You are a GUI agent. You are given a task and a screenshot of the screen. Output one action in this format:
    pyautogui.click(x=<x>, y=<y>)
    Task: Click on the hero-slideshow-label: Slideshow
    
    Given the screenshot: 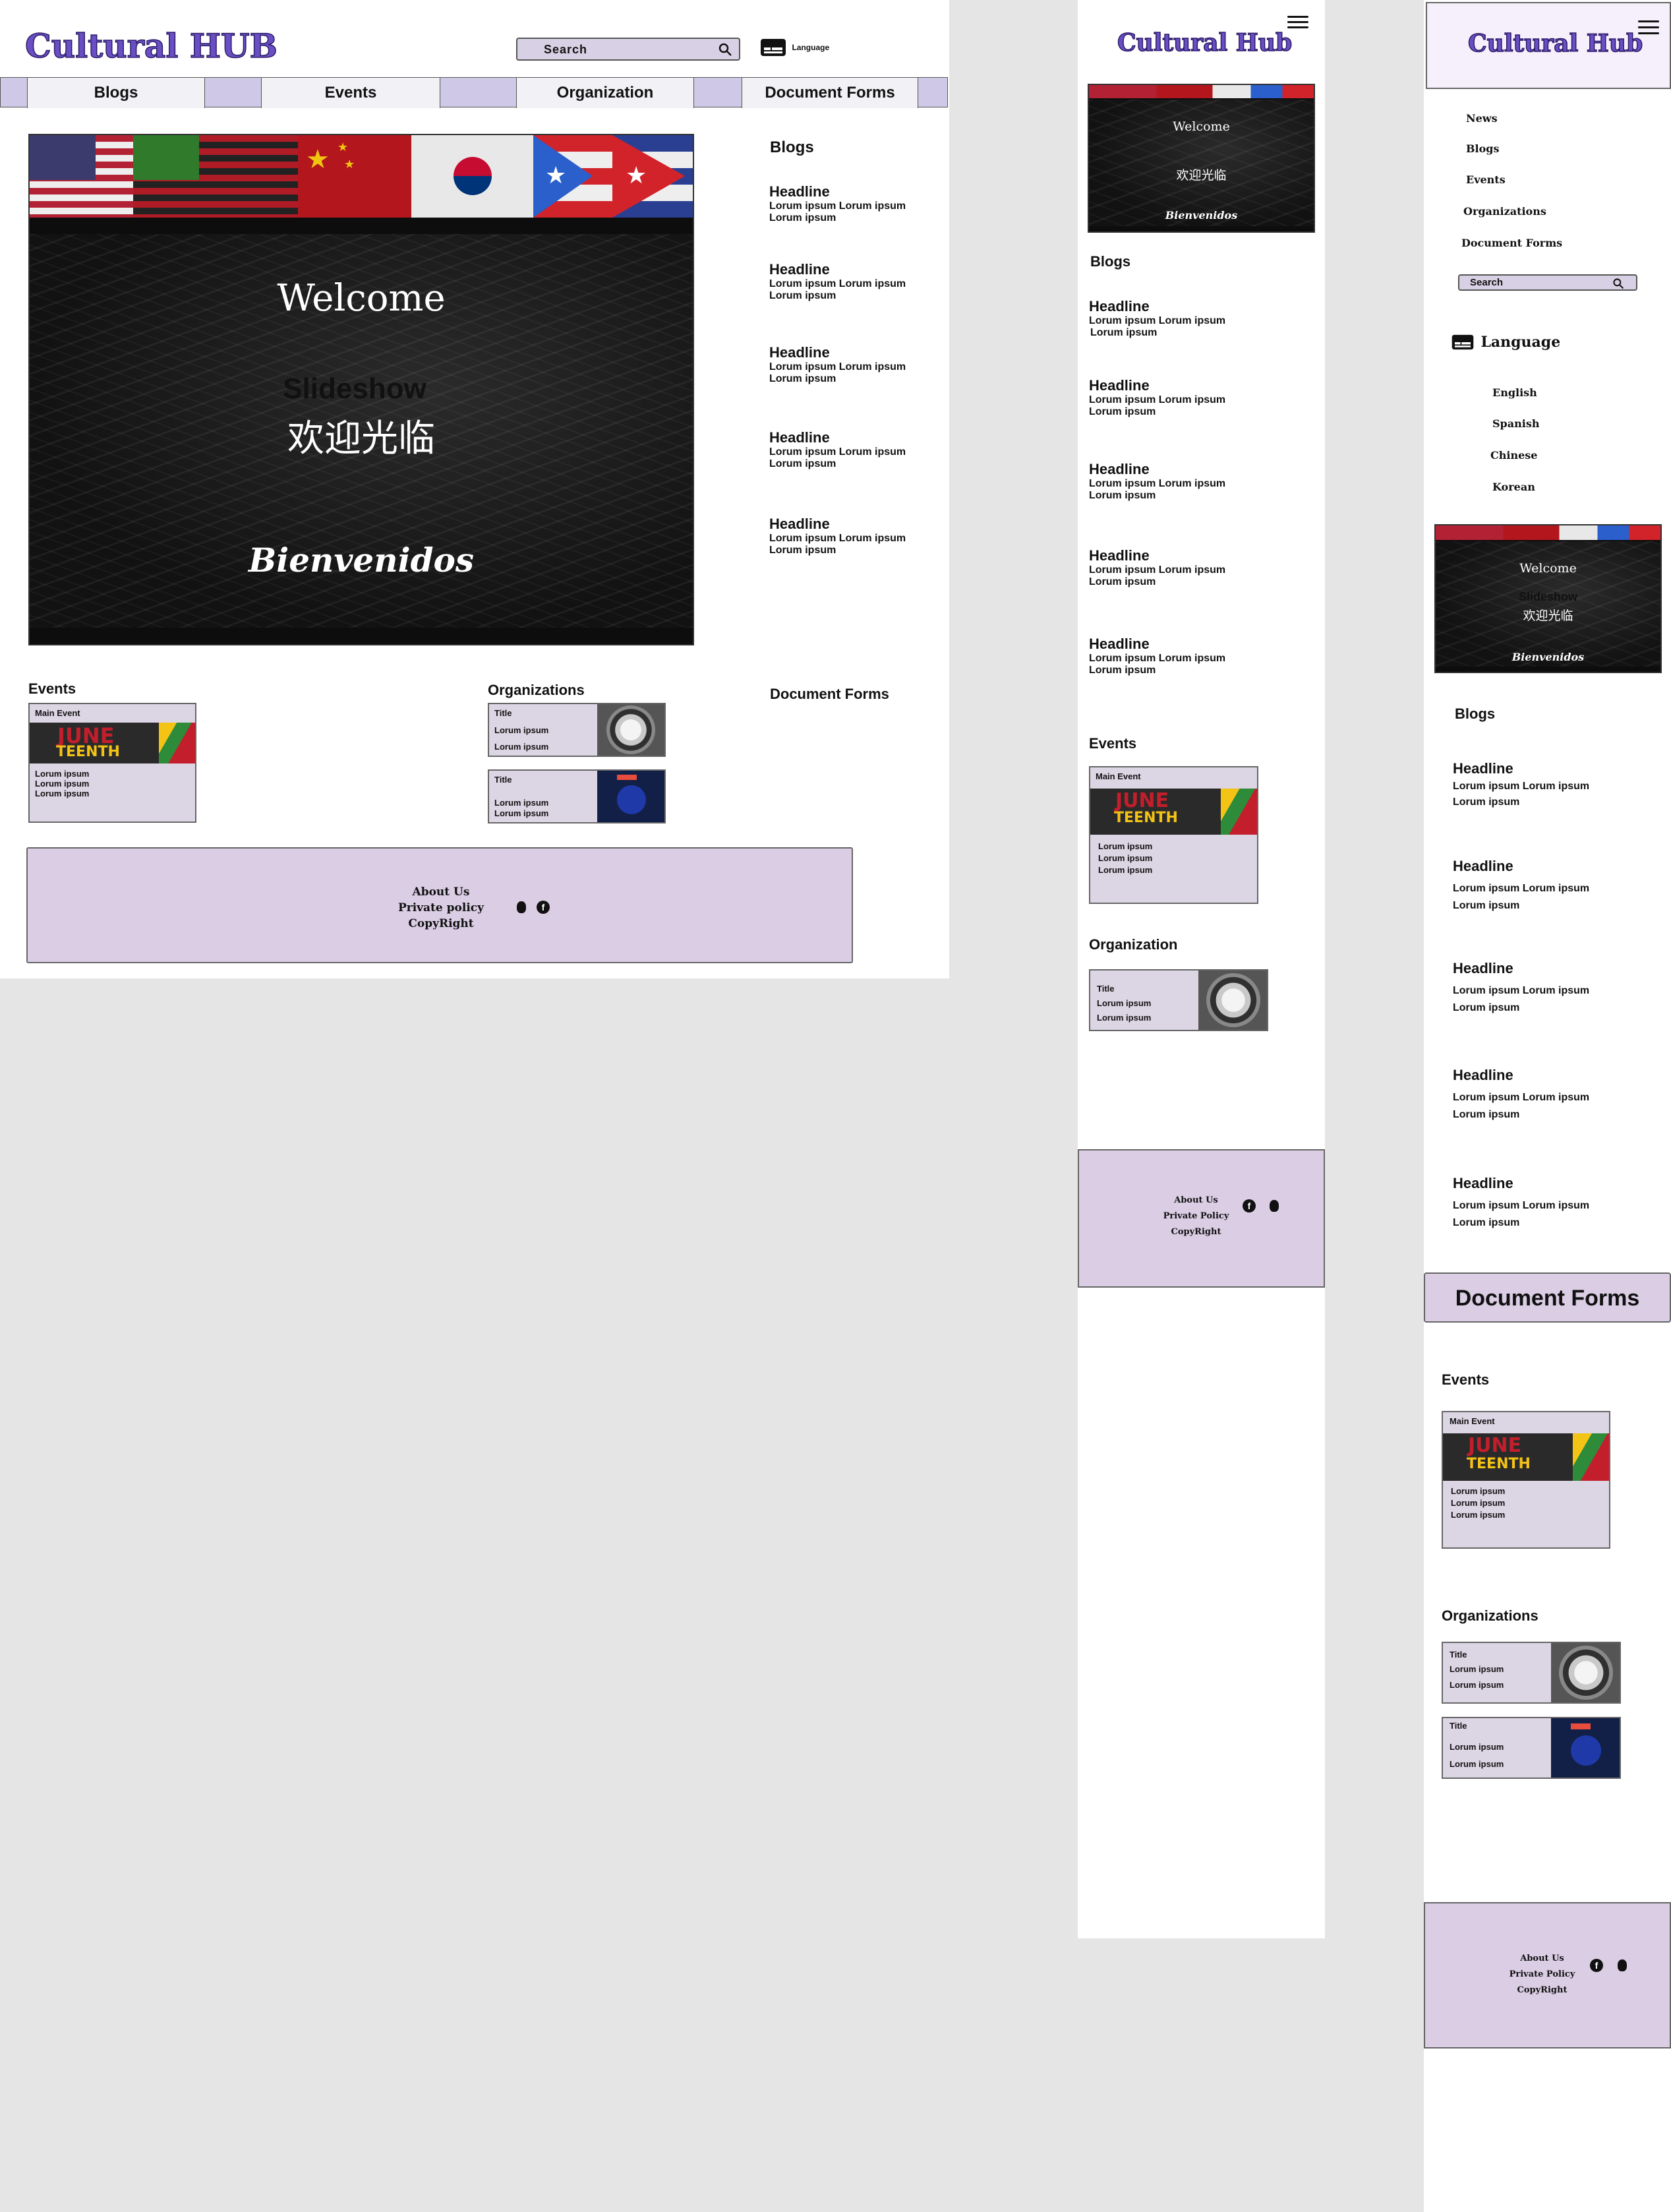 What is the action you would take?
    pyautogui.click(x=1547, y=597)
    